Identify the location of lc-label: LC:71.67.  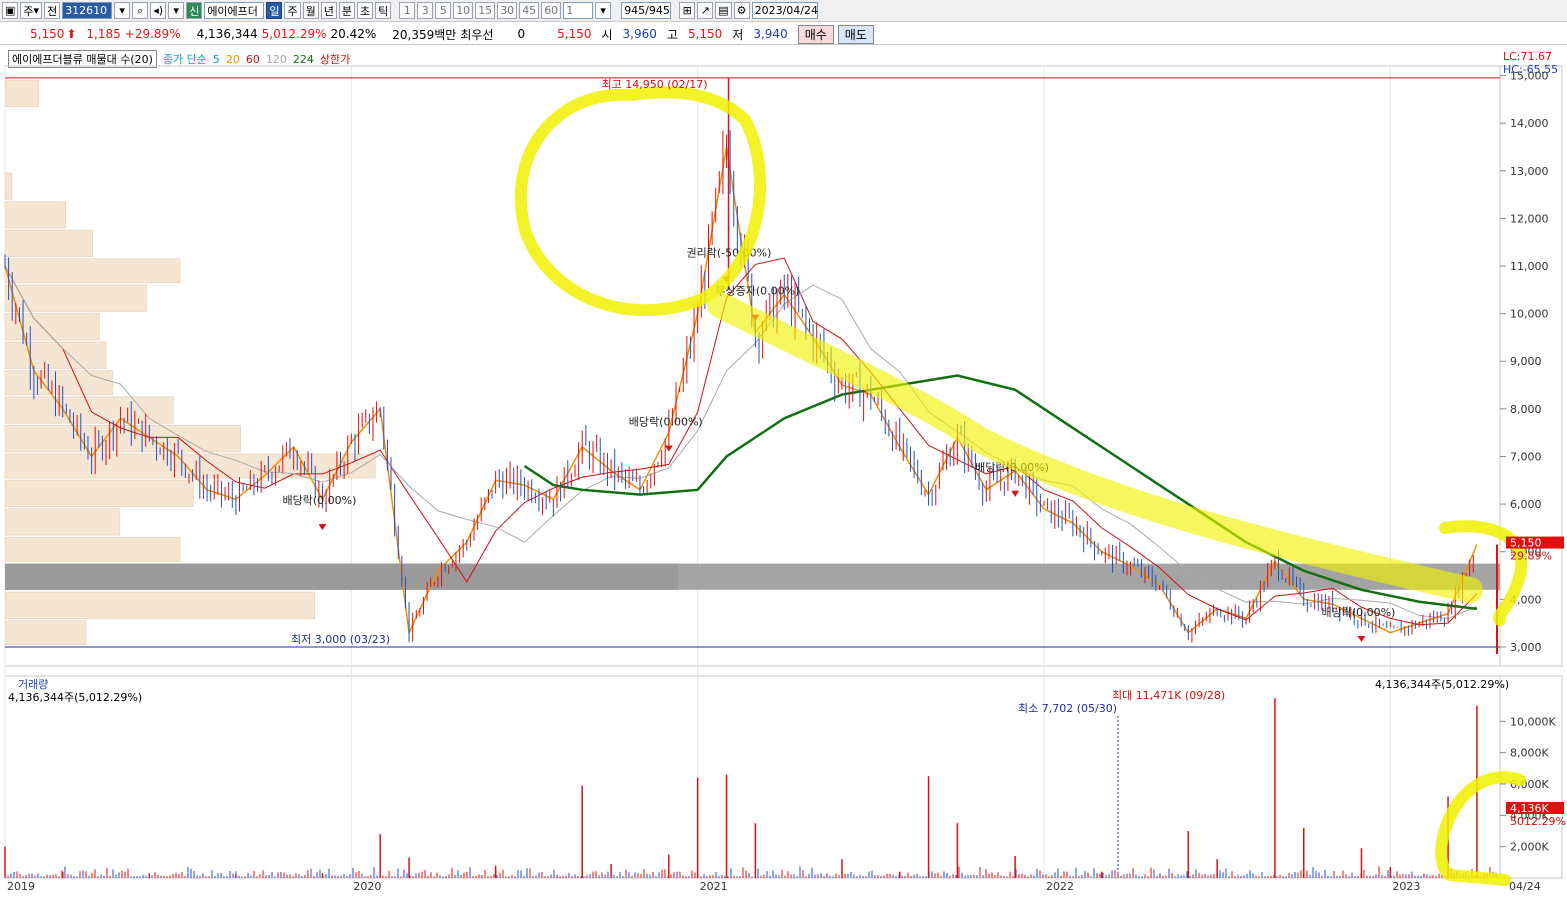
(1527, 56).